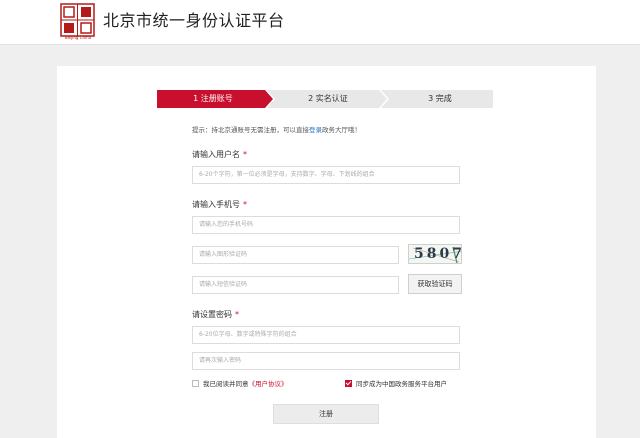  I want to click on password-input: 6-20位字母、数字或特殊字符的组合, so click(326, 335).